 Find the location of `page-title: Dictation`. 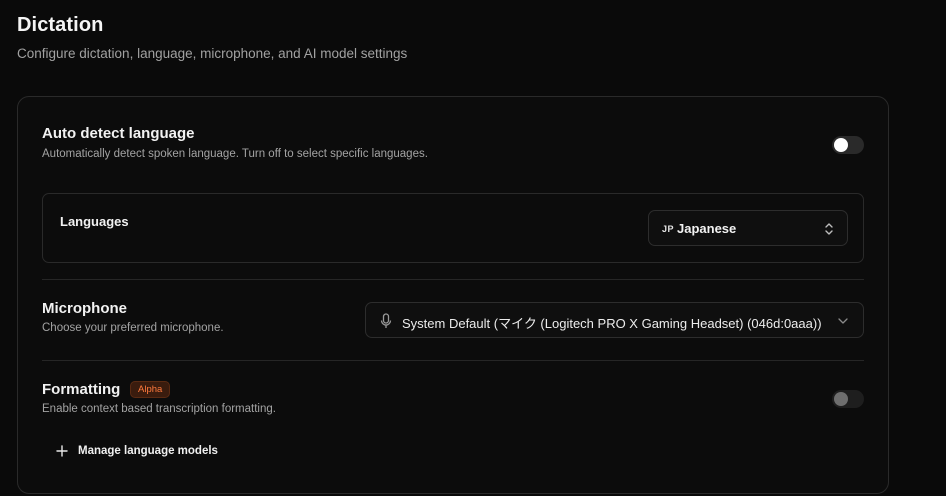

page-title: Dictation is located at coordinates (60, 25).